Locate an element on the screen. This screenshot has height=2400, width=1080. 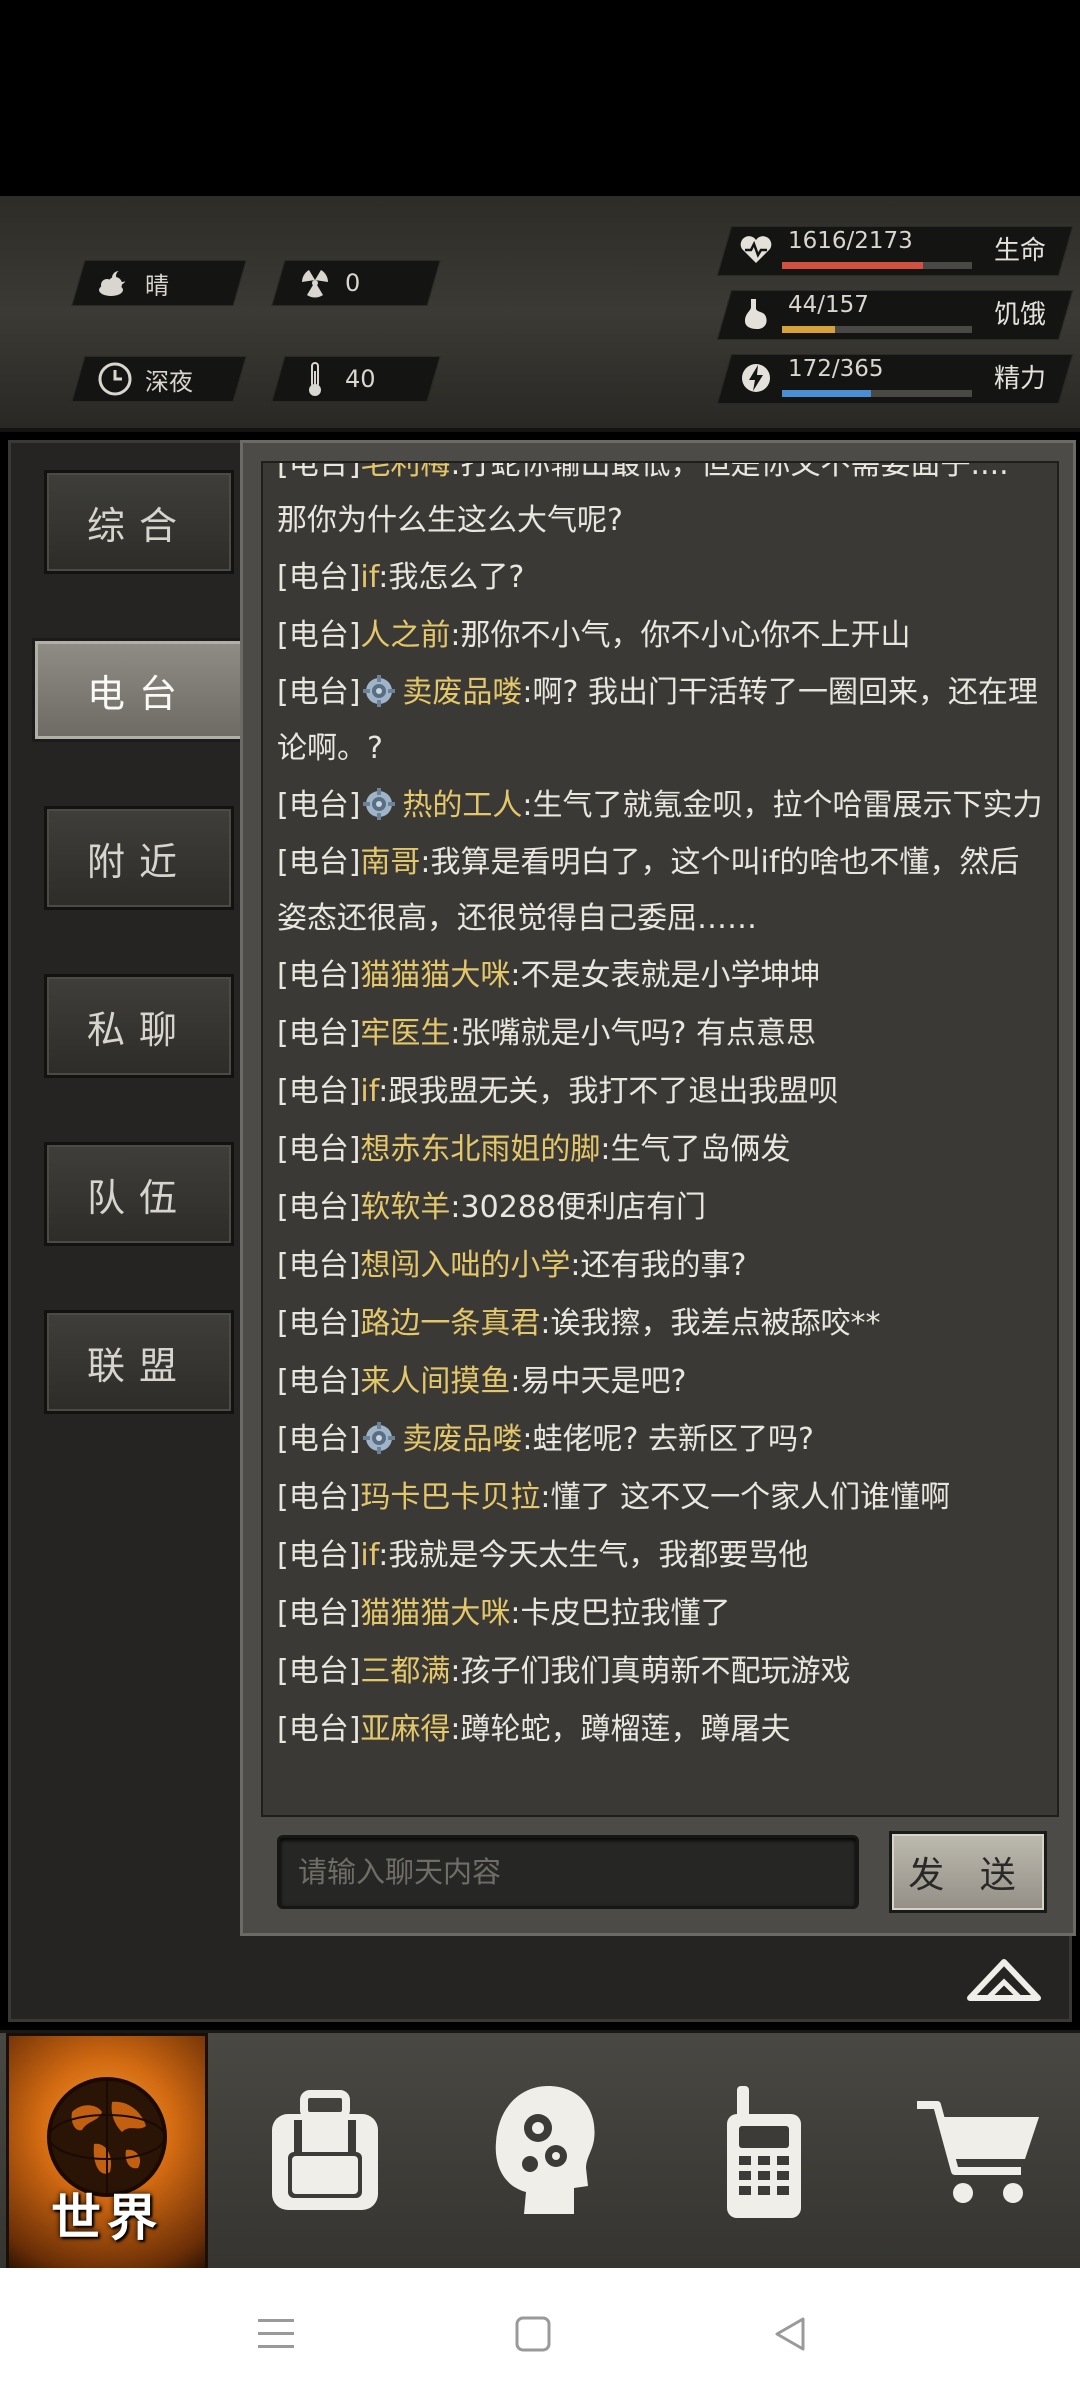
hunger-bar: 44/157 饥饿 is located at coordinates (895, 315).